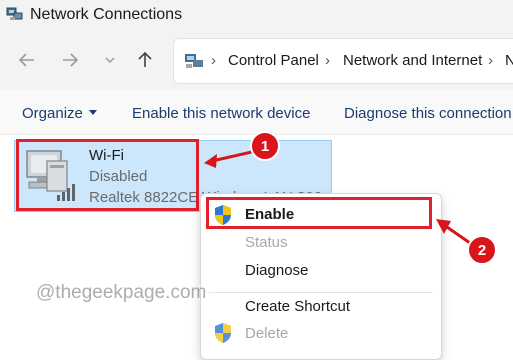 Image resolution: width=513 pixels, height=360 pixels. I want to click on step-badge-1: 1, so click(265, 146).